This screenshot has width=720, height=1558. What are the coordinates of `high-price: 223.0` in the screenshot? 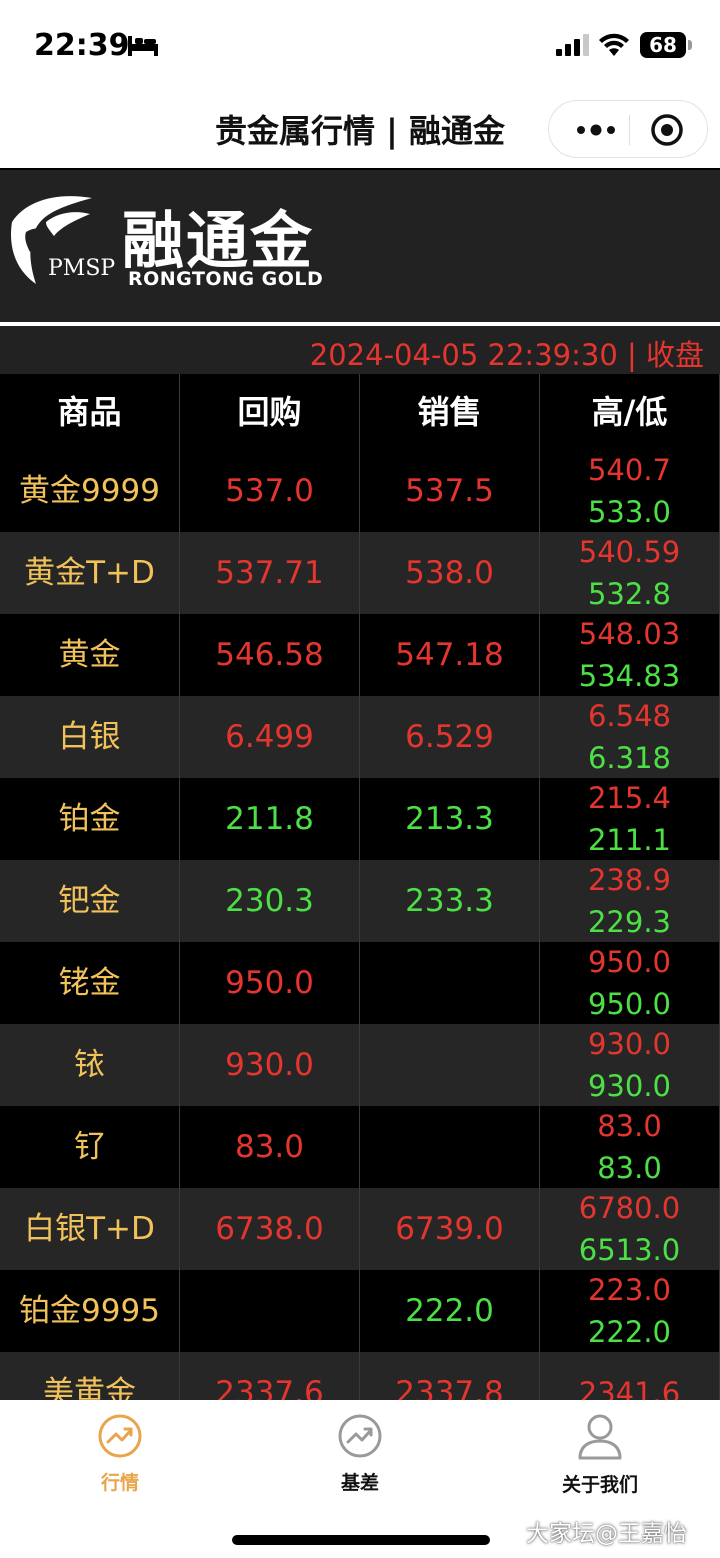 It's located at (629, 1290).